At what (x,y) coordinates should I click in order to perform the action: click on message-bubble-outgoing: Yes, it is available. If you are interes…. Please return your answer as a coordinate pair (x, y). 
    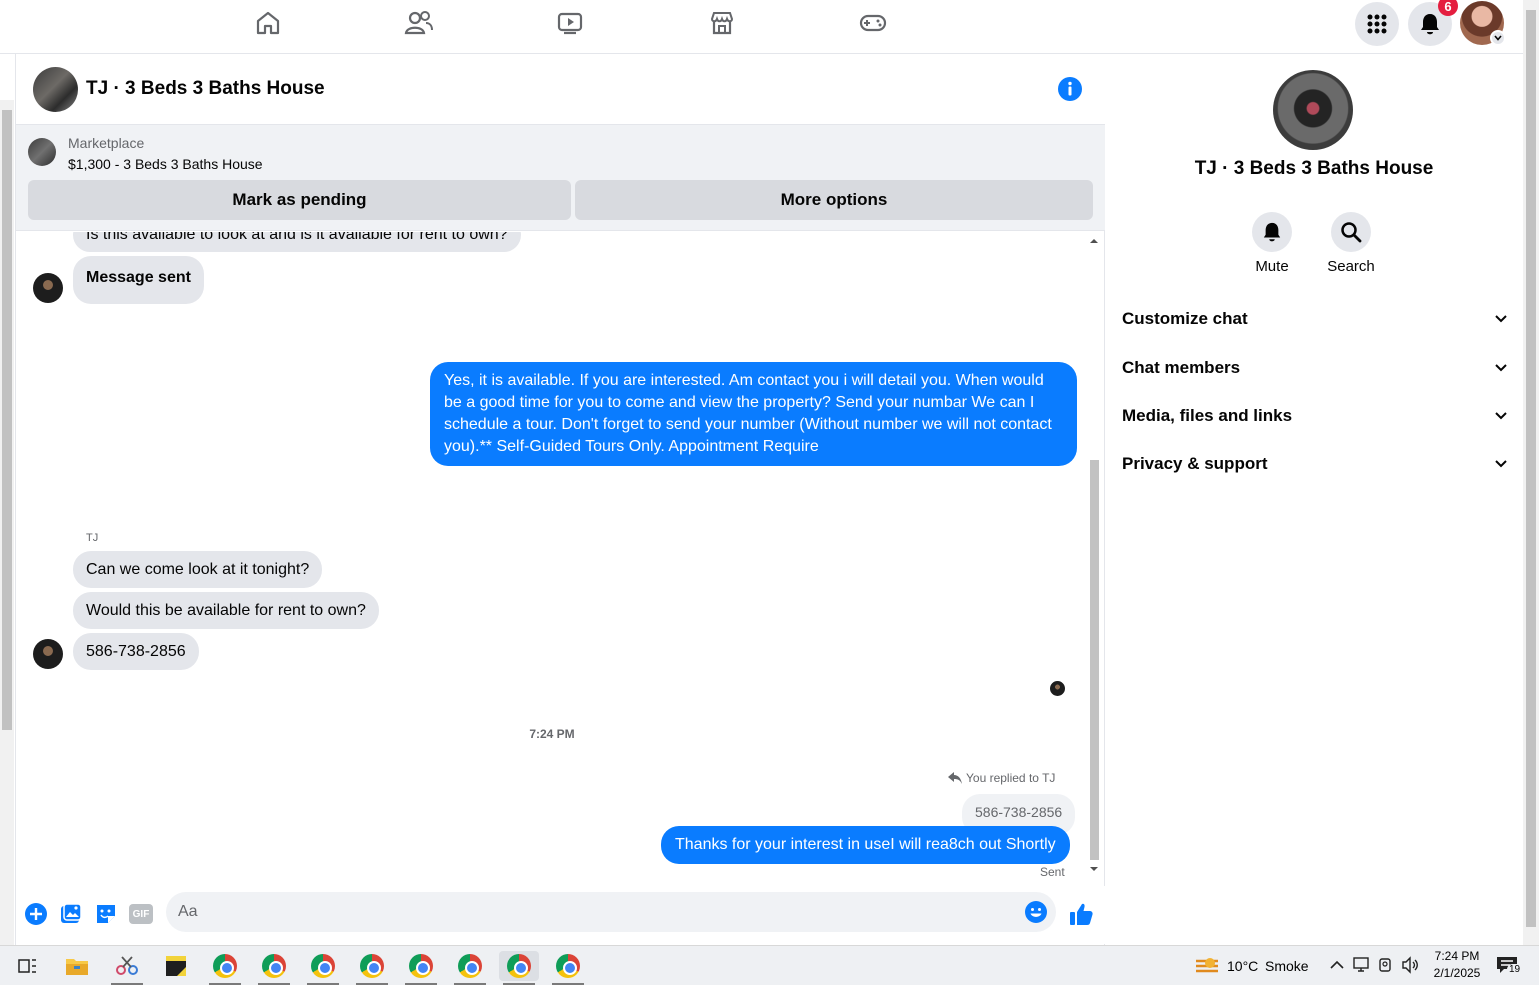
    Looking at the image, I should click on (753, 414).